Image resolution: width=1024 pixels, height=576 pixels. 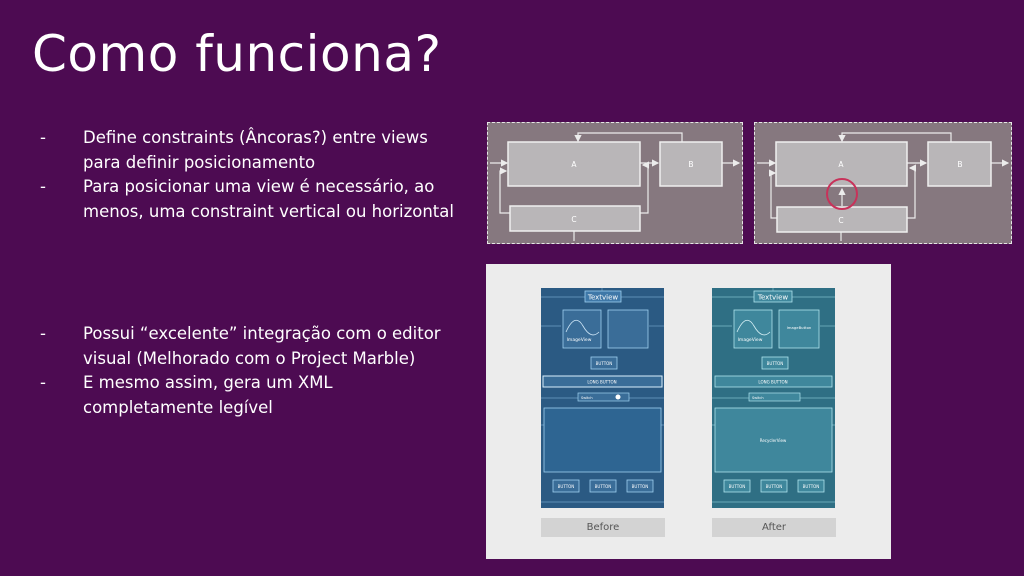 I want to click on constraint-diagram-2-svg: A B C, so click(x=883, y=186).